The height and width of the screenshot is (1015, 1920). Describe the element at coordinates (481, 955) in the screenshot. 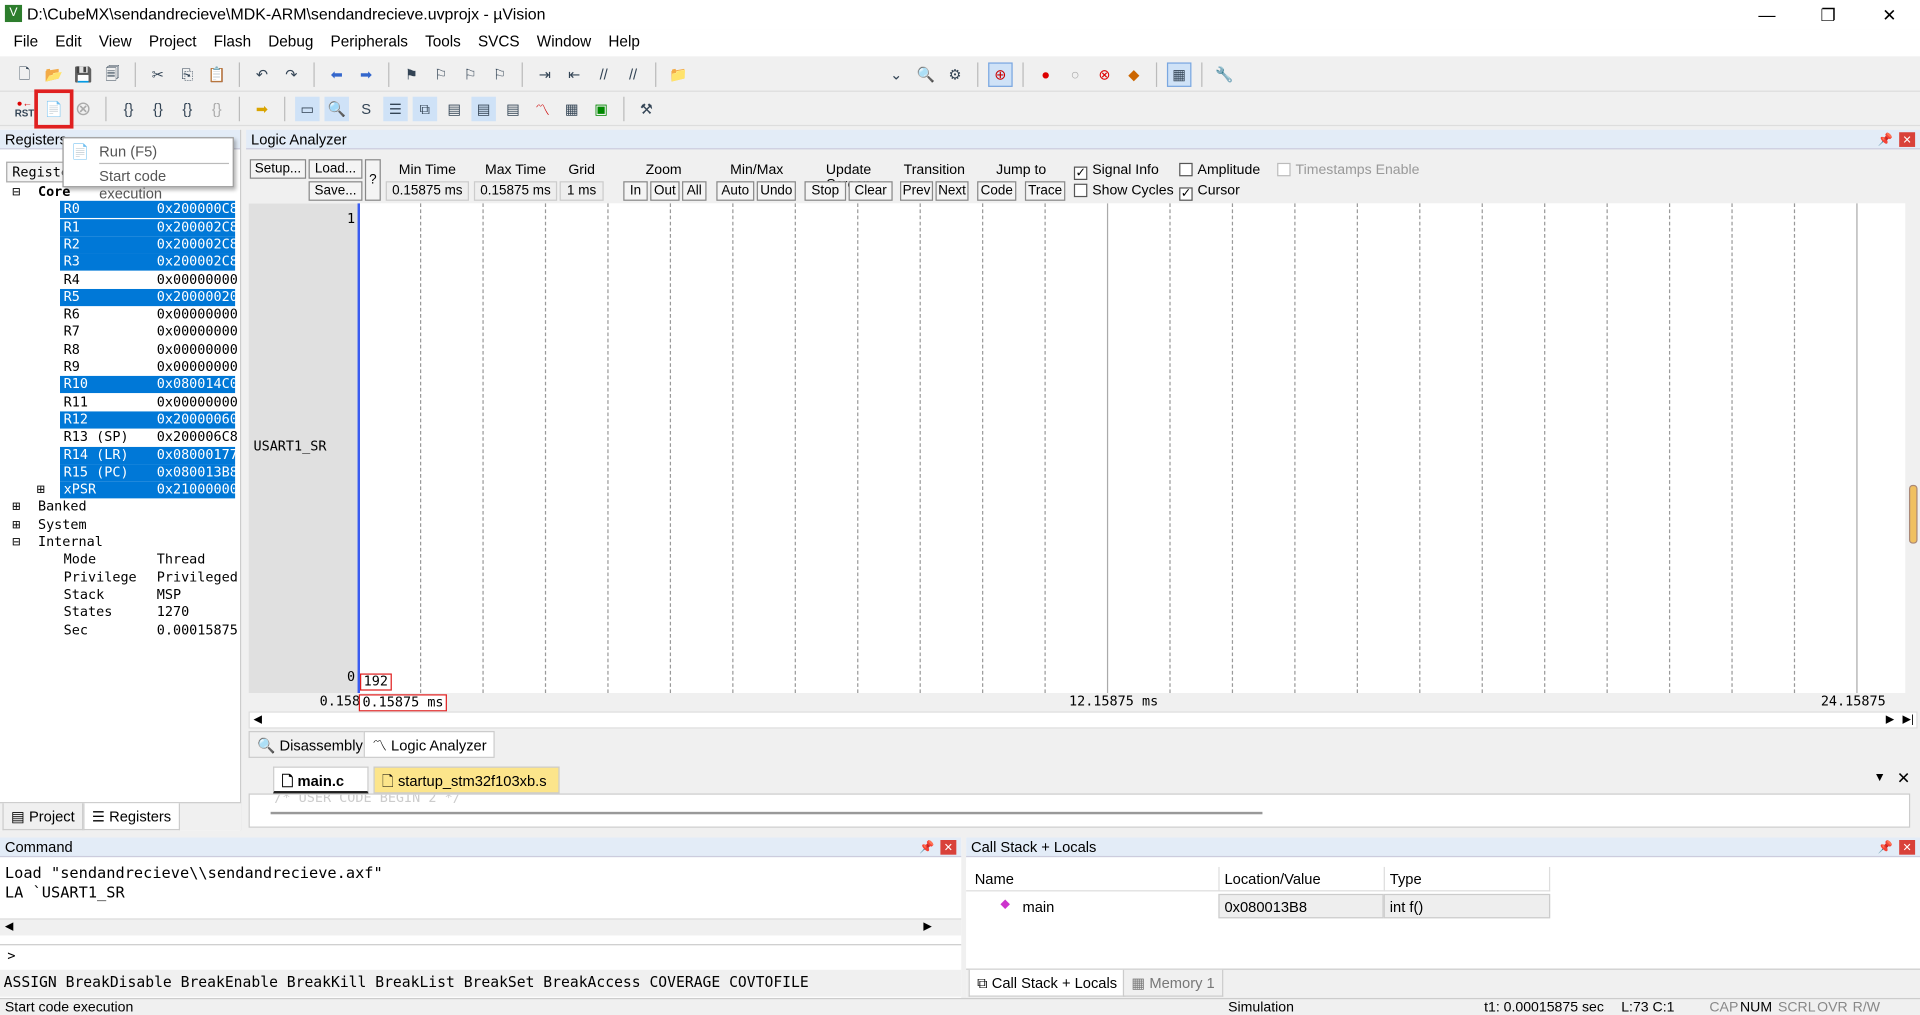

I see `command-input: >` at that location.